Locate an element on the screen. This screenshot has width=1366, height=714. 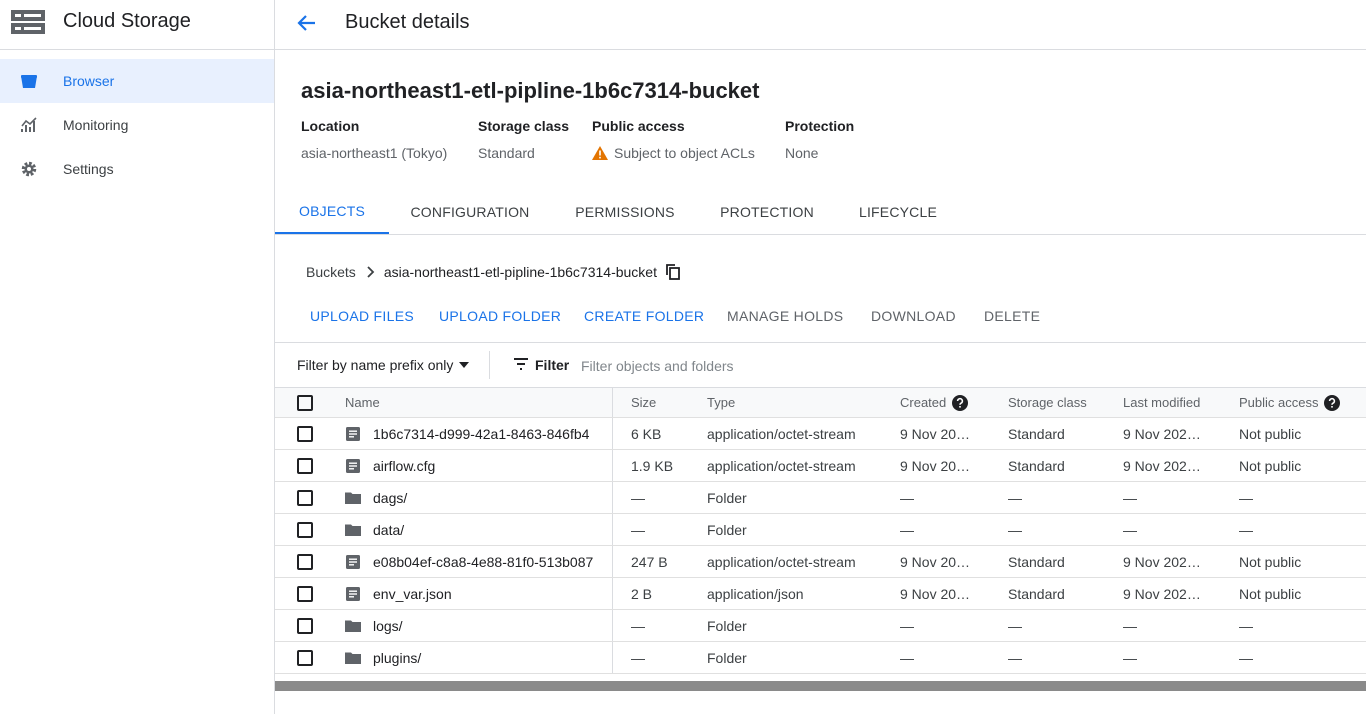
size-cell: 247 B is located at coordinates (649, 561).